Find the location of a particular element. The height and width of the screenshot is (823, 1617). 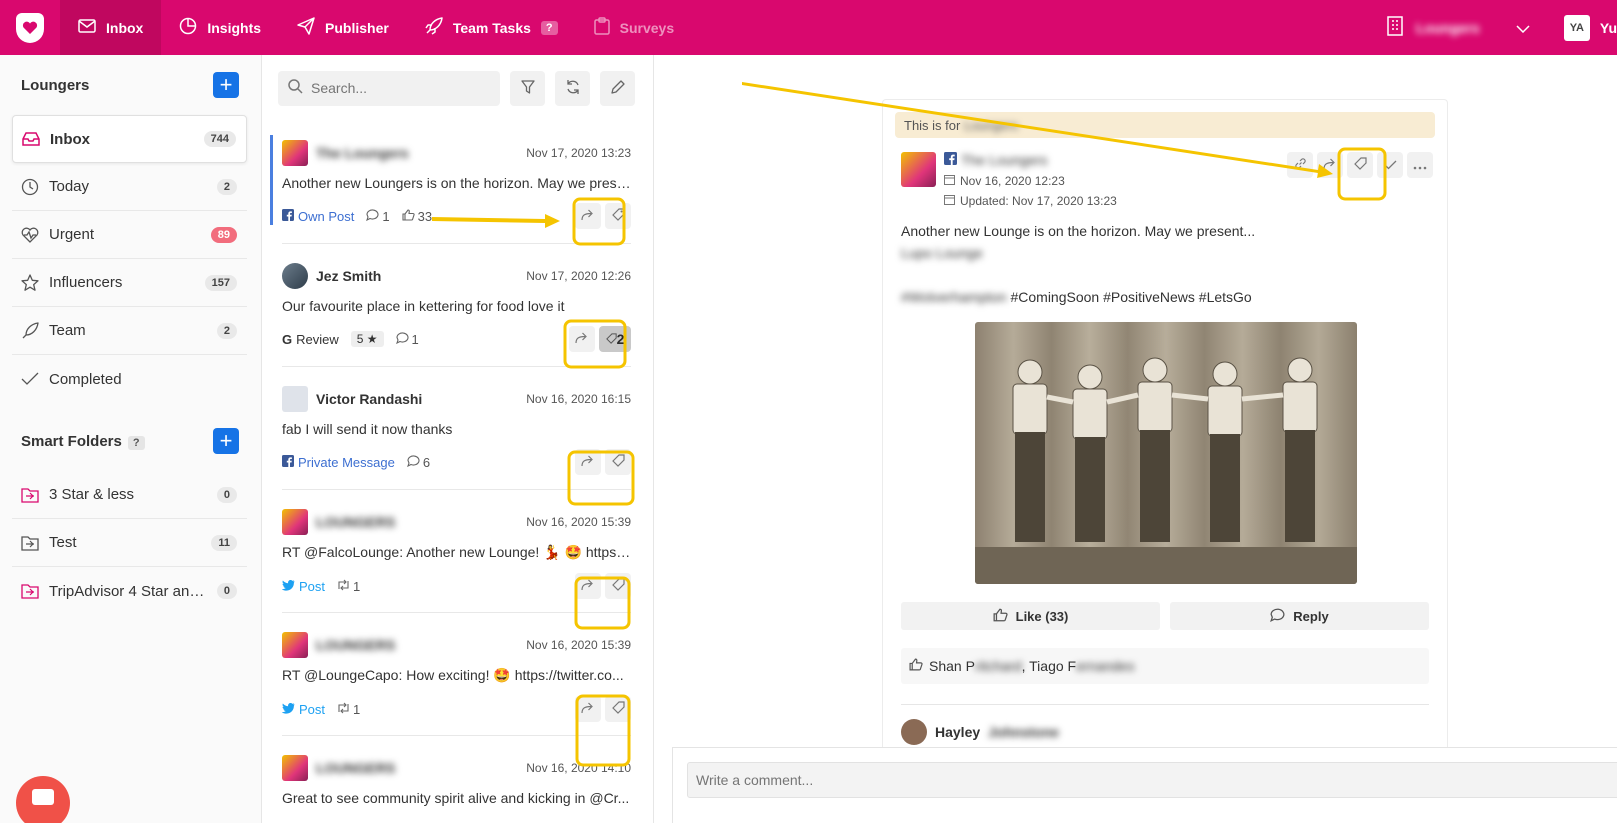

sidebar-item-today: Today 2 is located at coordinates (129, 187).